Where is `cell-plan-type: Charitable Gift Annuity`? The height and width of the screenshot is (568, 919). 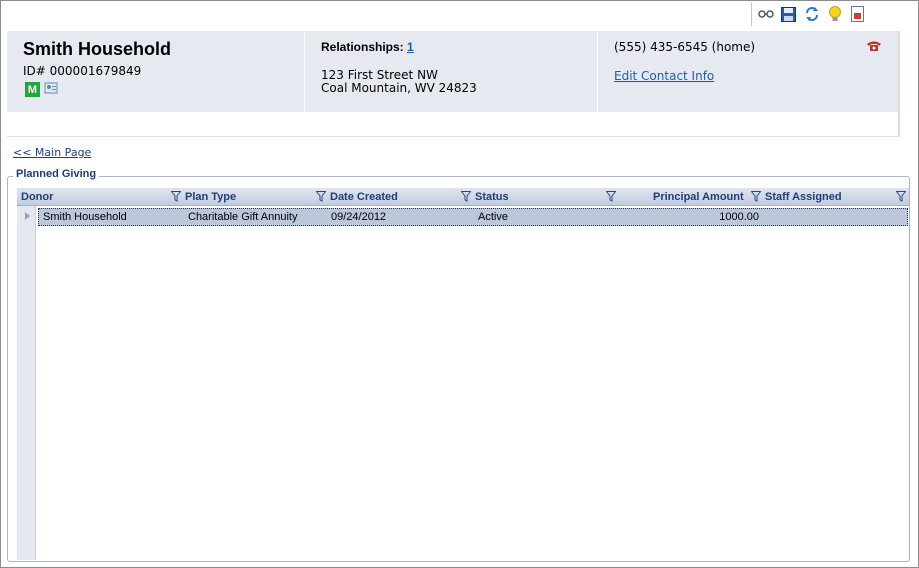
cell-plan-type: Charitable Gift Annuity is located at coordinates (243, 217).